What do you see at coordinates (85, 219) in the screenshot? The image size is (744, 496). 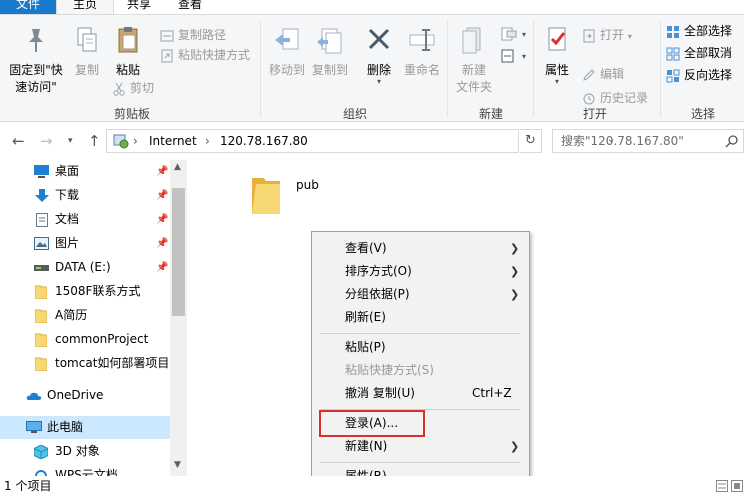 I see `nav-item-documents: 文档 📌` at bounding box center [85, 219].